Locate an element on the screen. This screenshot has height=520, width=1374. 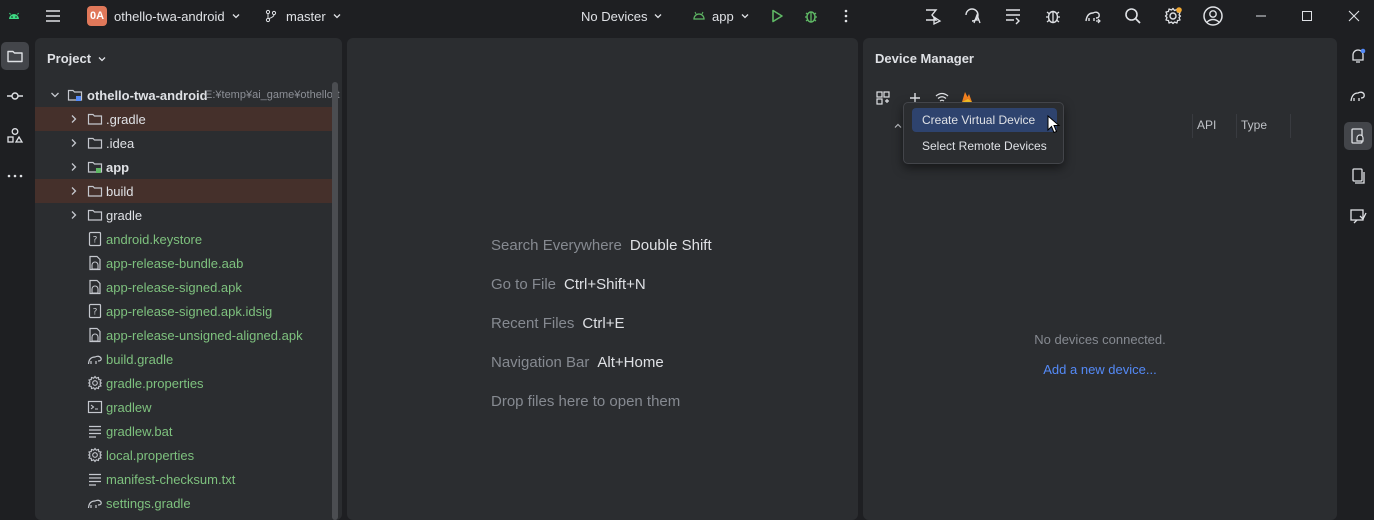
project-folder-icon is located at coordinates (15, 56).